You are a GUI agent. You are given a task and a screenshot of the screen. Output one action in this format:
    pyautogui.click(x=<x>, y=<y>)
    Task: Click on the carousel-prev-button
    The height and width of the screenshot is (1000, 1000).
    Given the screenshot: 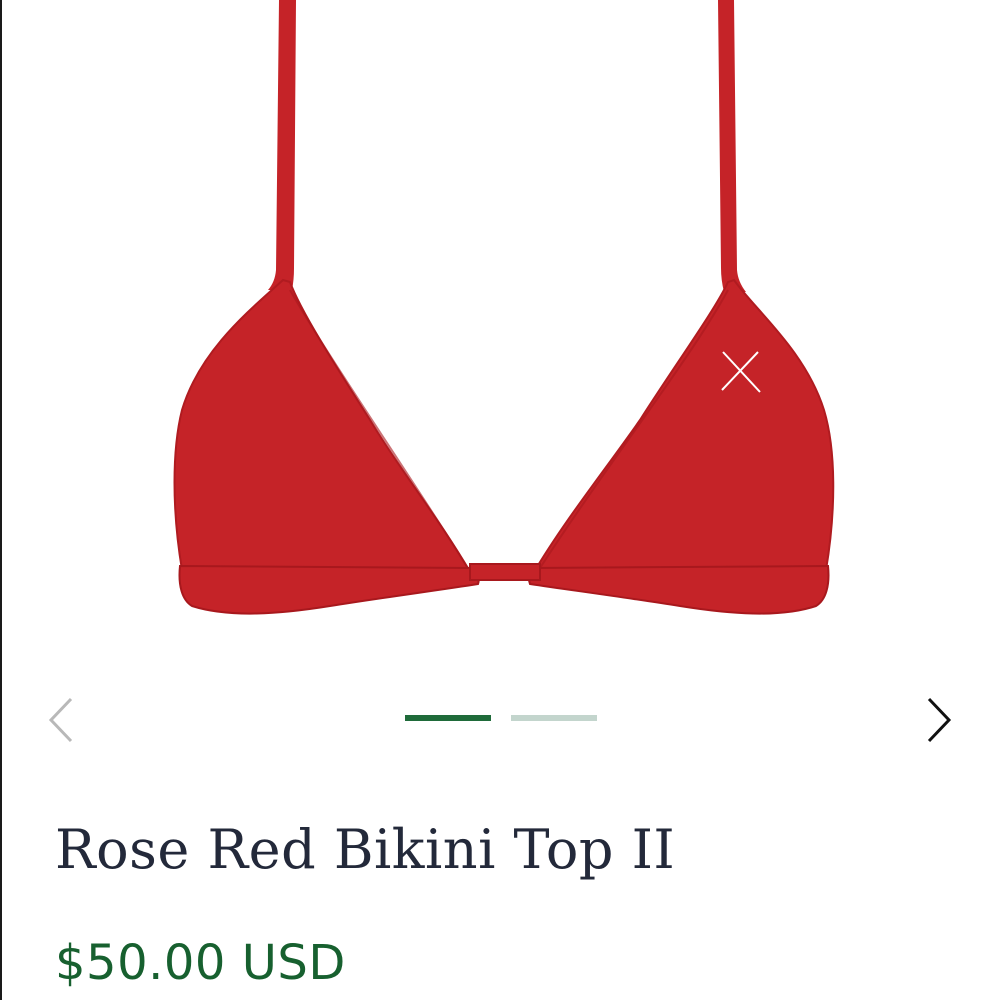 What is the action you would take?
    pyautogui.click(x=60, y=720)
    